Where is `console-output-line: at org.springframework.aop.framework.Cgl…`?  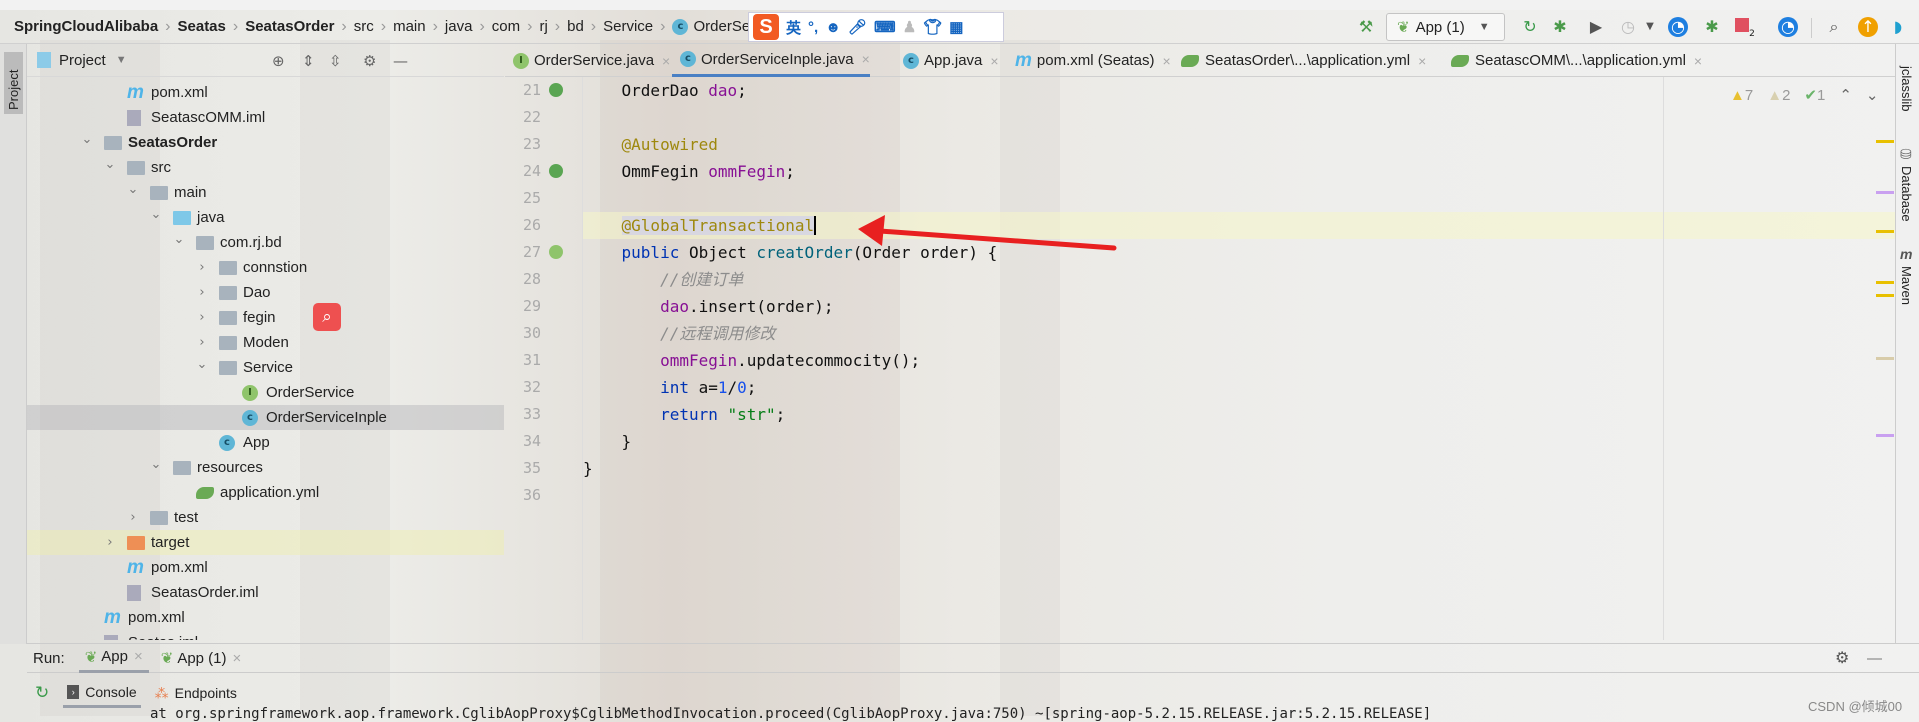 console-output-line: at org.springframework.aop.framework.Cgl… is located at coordinates (791, 714).